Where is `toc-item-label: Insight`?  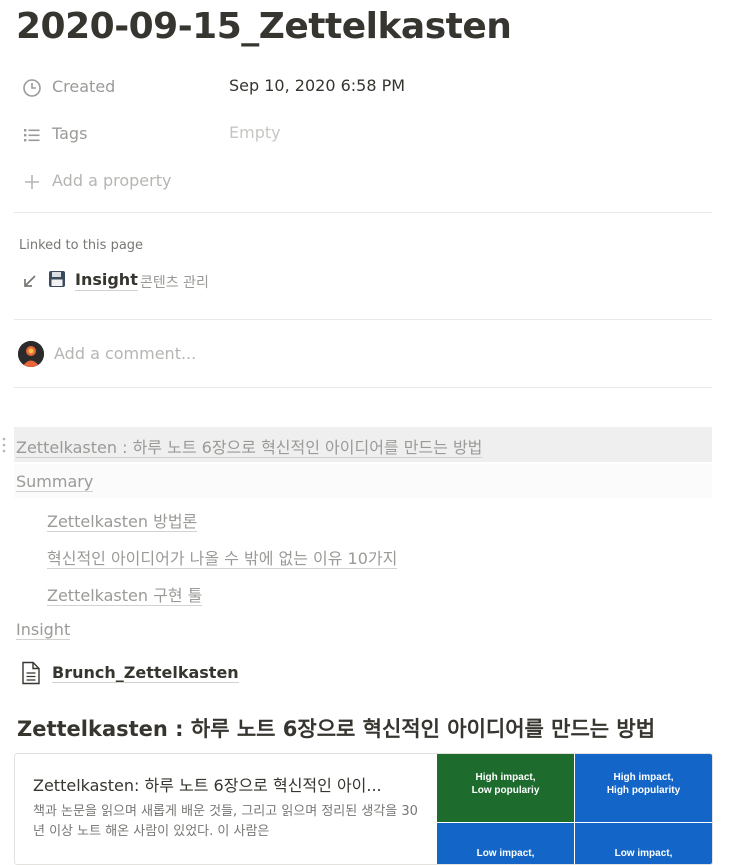 toc-item-label: Insight is located at coordinates (43, 630).